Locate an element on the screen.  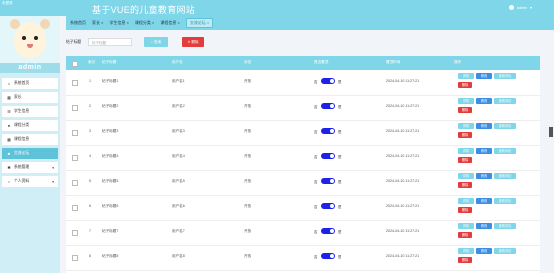
tab-students: 学生信息 × is located at coordinates (118, 23).